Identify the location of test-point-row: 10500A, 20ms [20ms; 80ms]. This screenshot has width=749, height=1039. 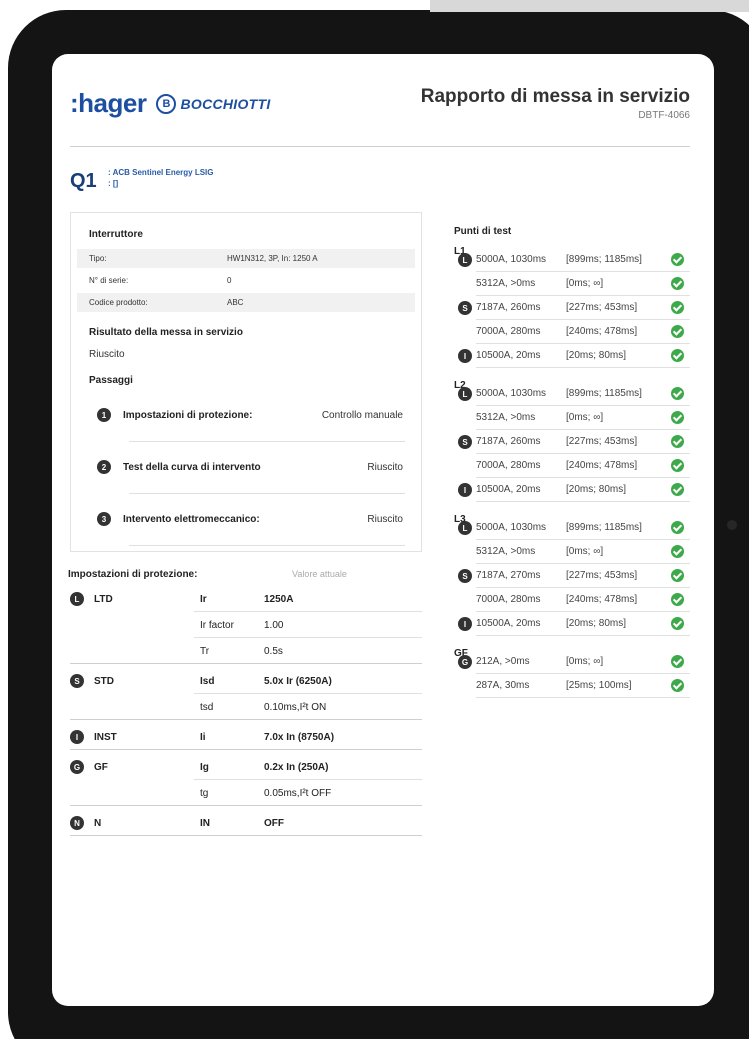
(583, 490).